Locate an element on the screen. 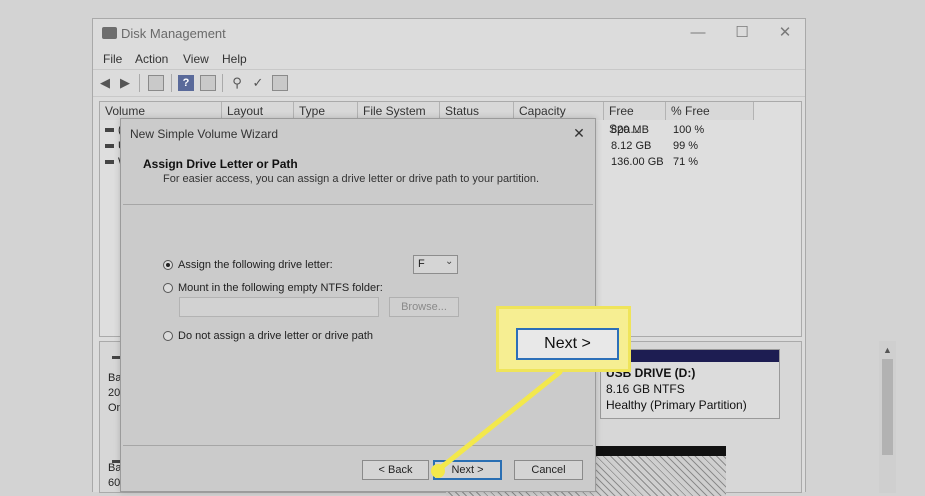  disk-info-line: 60 is located at coordinates (114, 483).